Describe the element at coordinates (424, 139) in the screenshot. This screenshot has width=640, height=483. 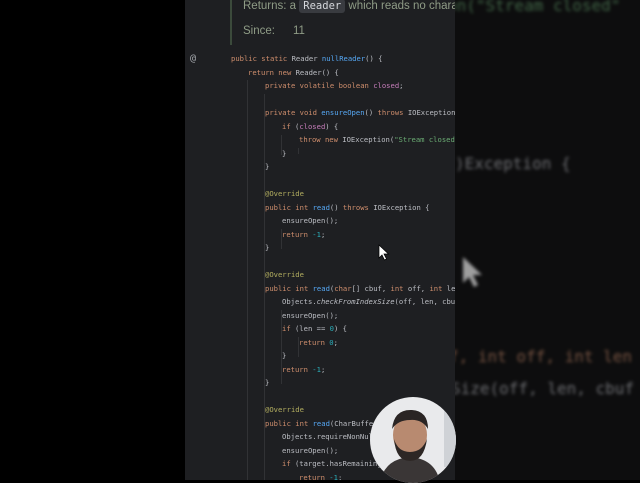
I see `code-token: "Stream closed"` at that location.